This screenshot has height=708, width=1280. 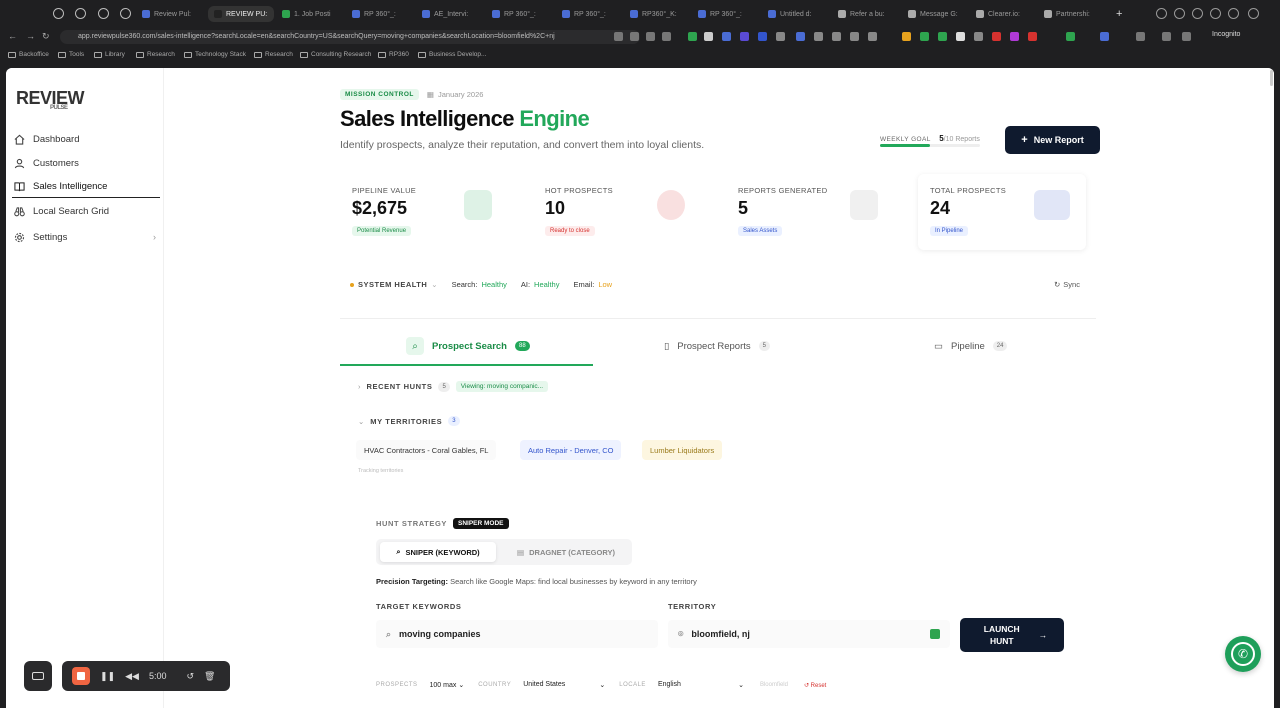 What do you see at coordinates (107, 676) in the screenshot?
I see `pause-icon: ❚❚` at bounding box center [107, 676].